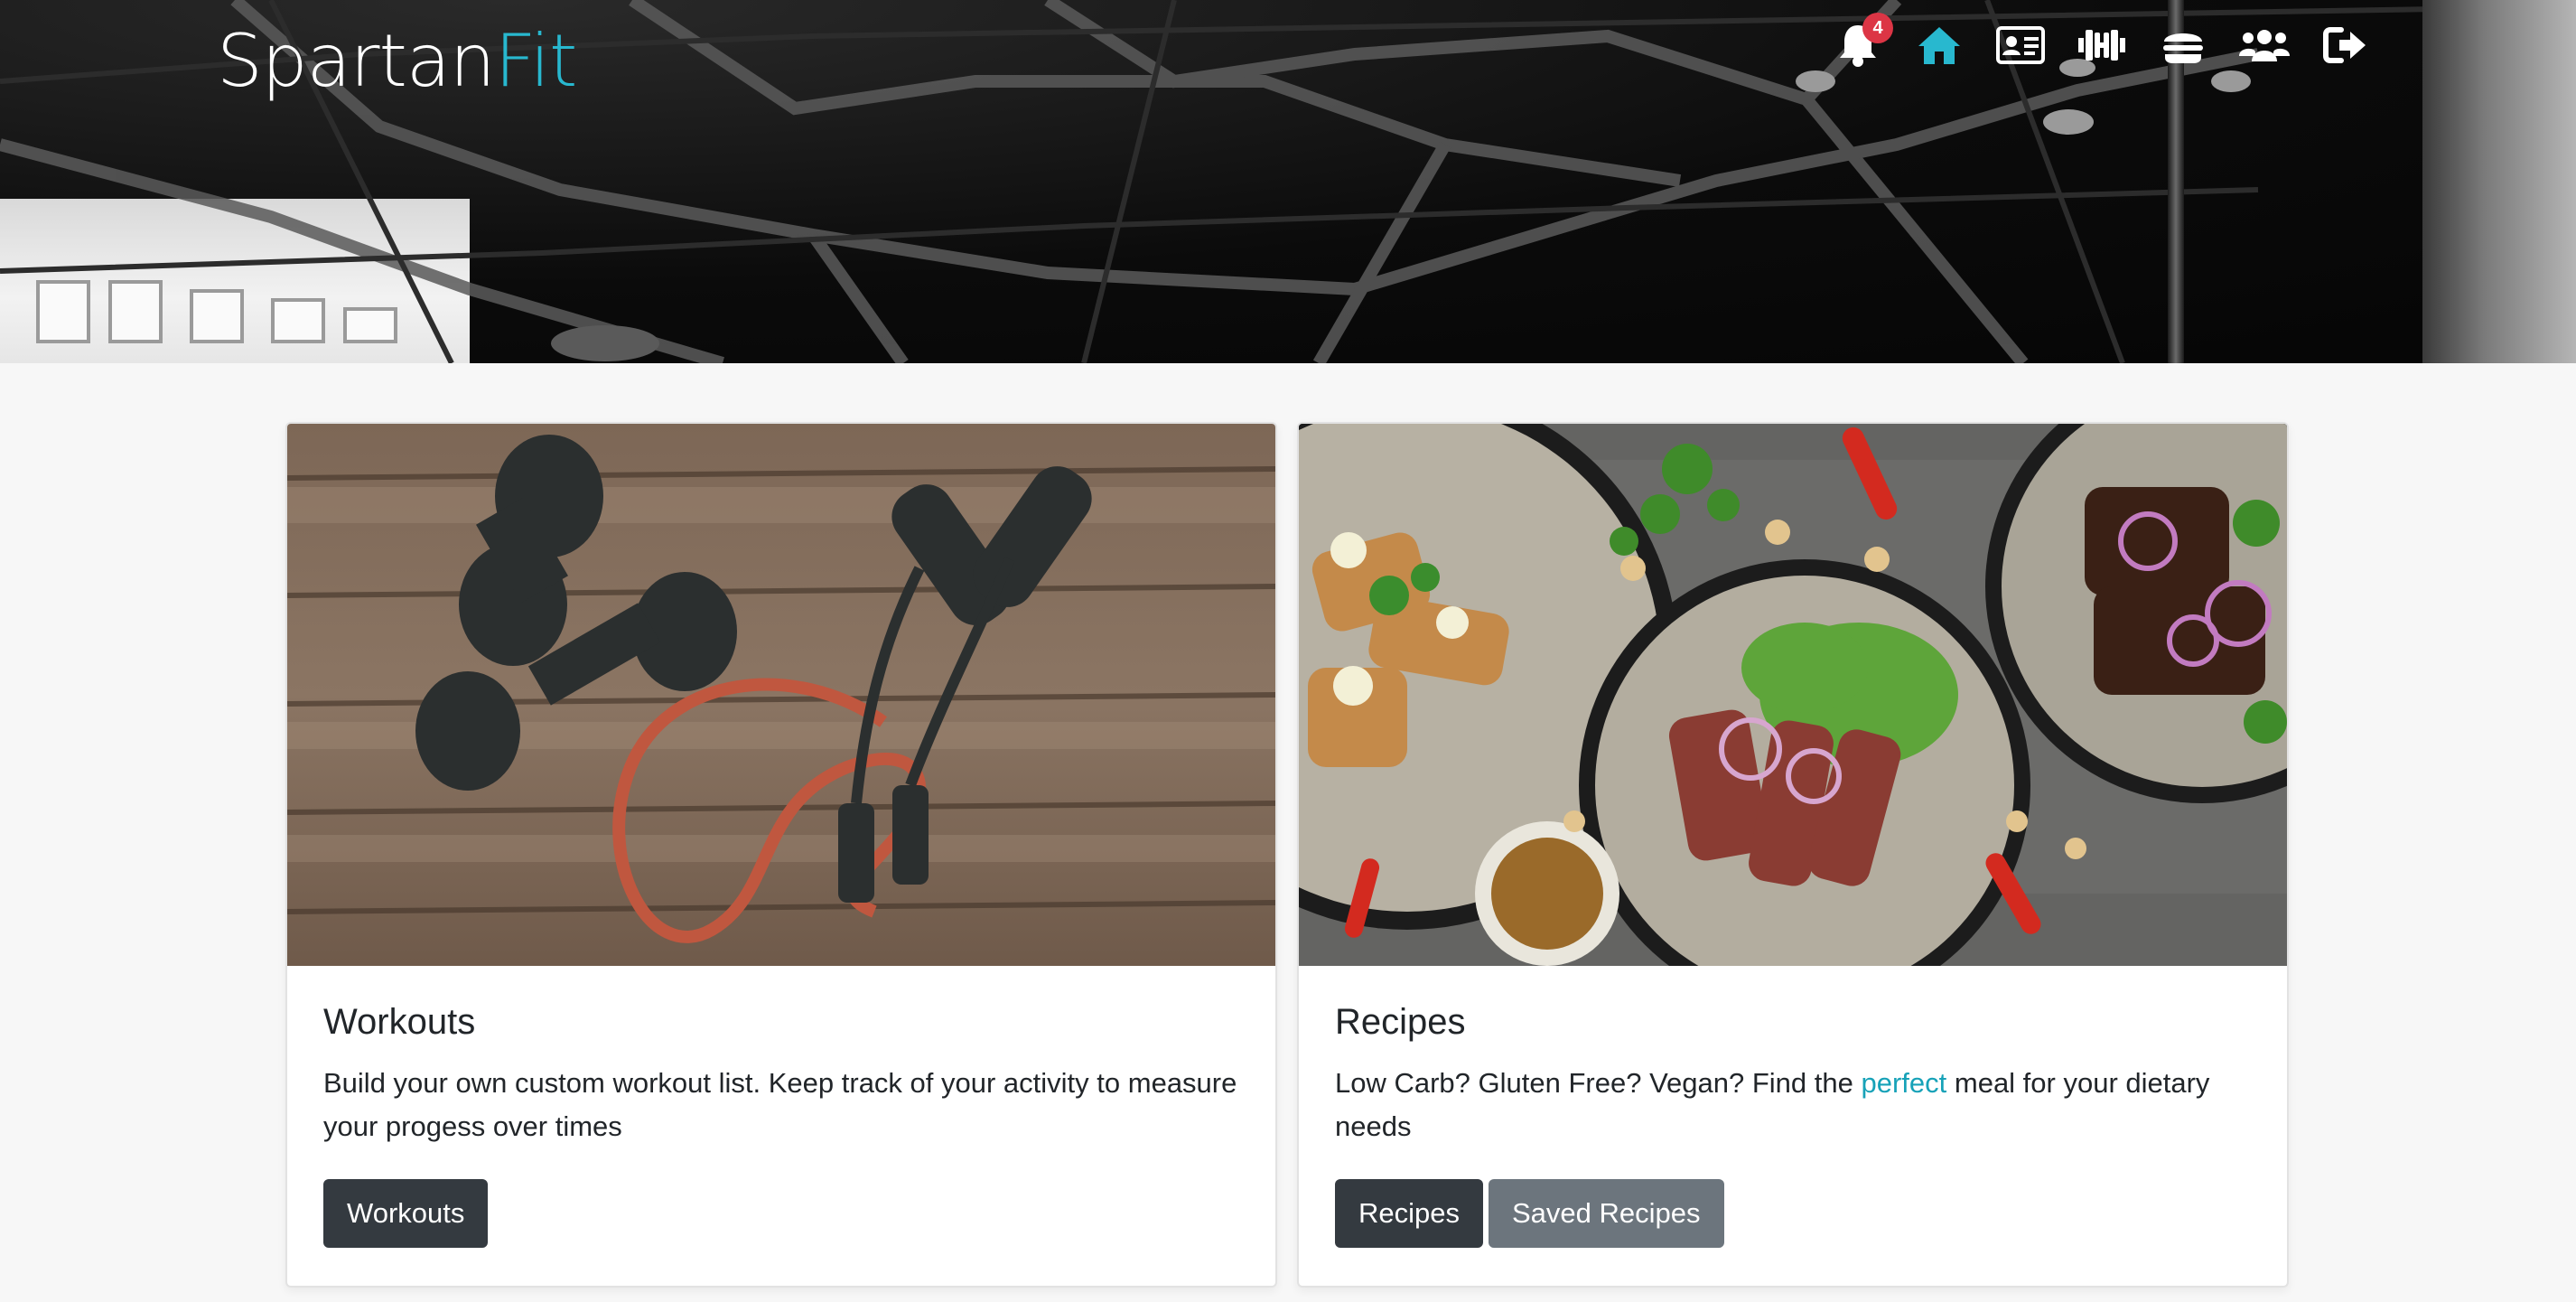 This screenshot has height=1302, width=2576. Describe the element at coordinates (406, 1213) in the screenshot. I see `workouts-button: Workouts` at that location.